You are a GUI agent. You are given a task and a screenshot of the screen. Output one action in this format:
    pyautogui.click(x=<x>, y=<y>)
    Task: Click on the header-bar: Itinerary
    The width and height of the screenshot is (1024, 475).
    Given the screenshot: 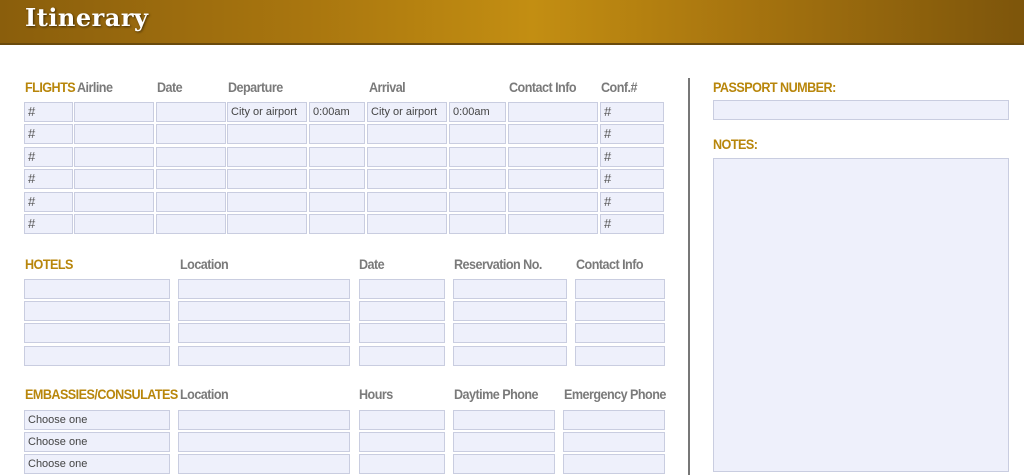 What is the action you would take?
    pyautogui.click(x=512, y=22)
    